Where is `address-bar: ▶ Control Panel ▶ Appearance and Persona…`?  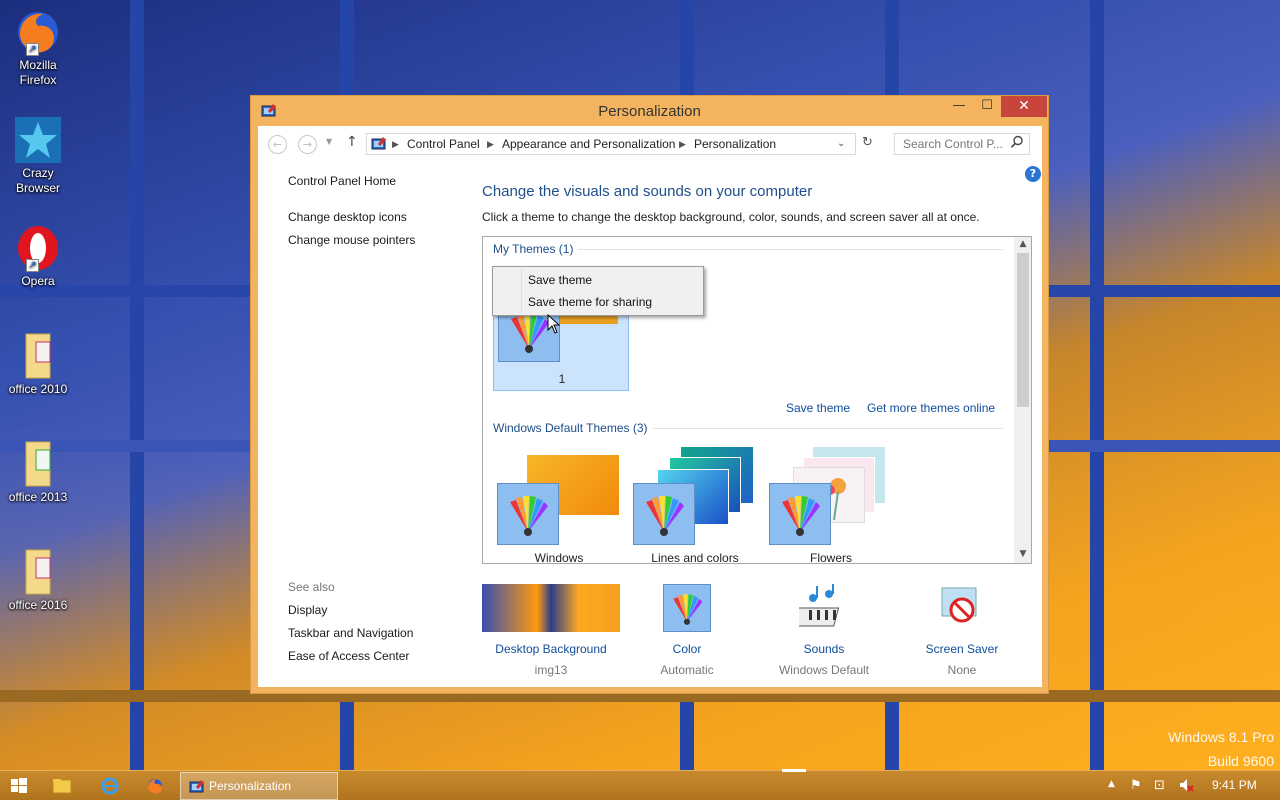 address-bar: ▶ Control Panel ▶ Appearance and Persona… is located at coordinates (611, 144).